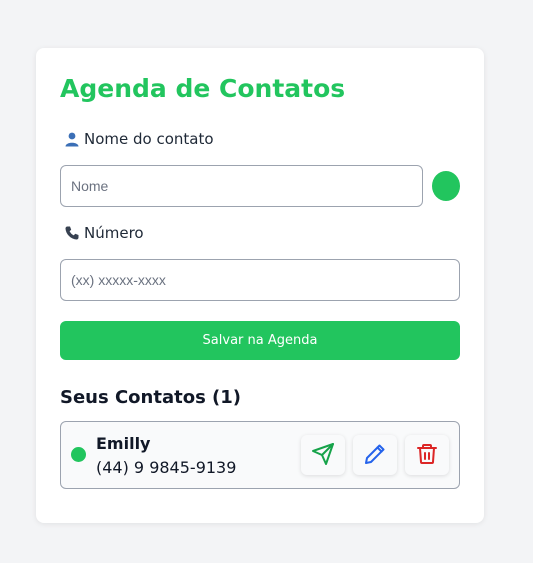  What do you see at coordinates (72, 233) in the screenshot?
I see `phone-icon` at bounding box center [72, 233].